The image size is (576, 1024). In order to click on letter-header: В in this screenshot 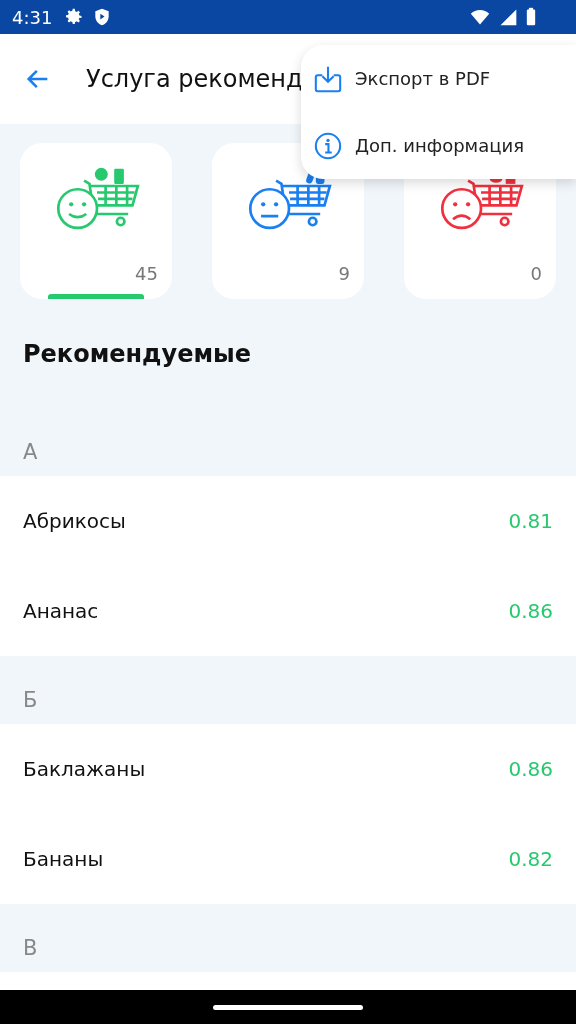, I will do `click(30, 948)`.